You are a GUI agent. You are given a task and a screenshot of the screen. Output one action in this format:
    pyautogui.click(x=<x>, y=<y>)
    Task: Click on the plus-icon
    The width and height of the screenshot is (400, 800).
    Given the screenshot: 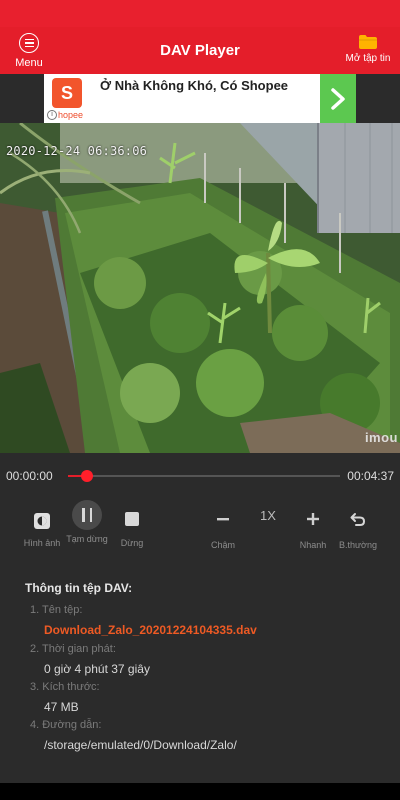 What is the action you would take?
    pyautogui.click(x=313, y=519)
    